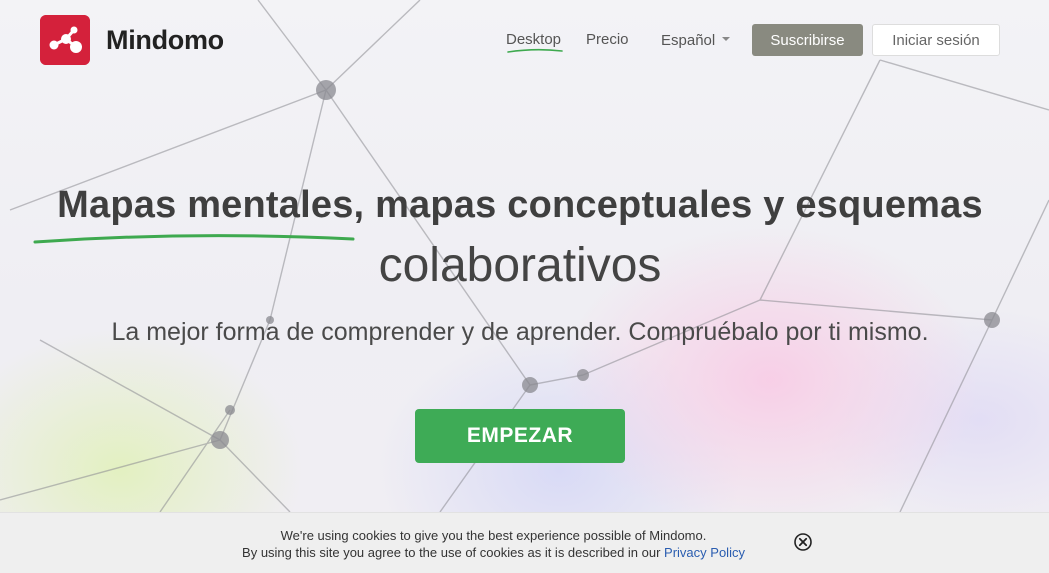 Image resolution: width=1049 pixels, height=573 pixels. I want to click on hero-headline-line2: colaborativos, so click(520, 265).